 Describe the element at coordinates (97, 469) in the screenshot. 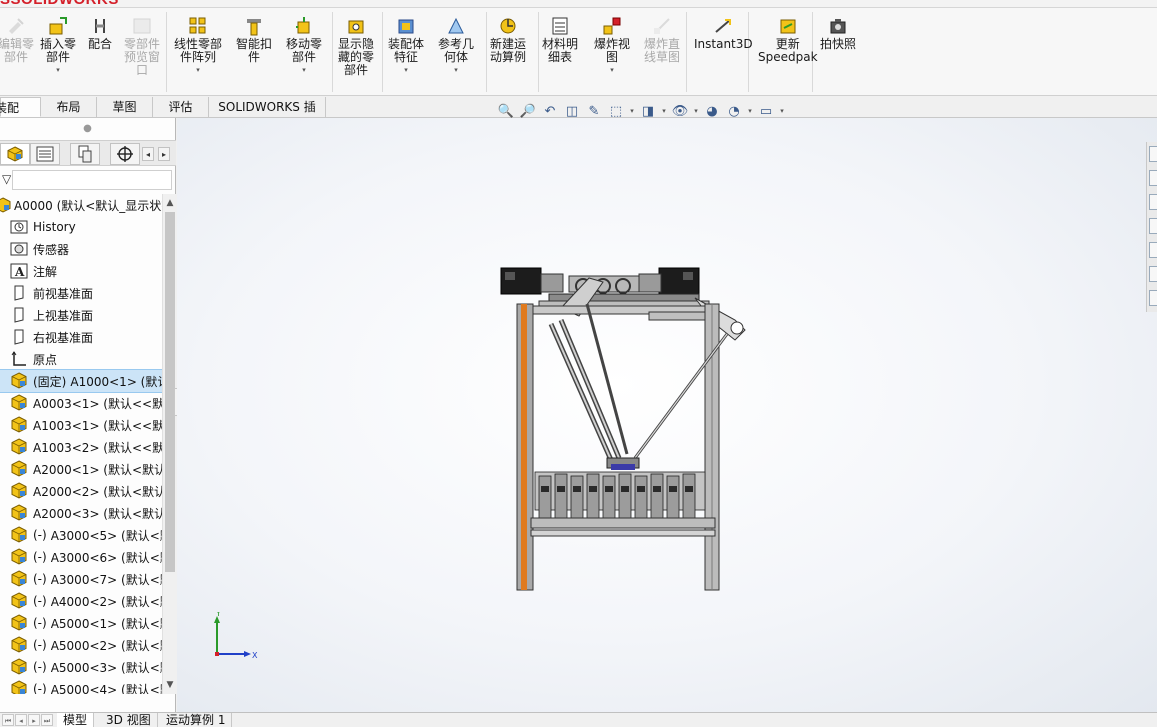

I see `tree-item-label: A2000<1> (默认<默认` at that location.